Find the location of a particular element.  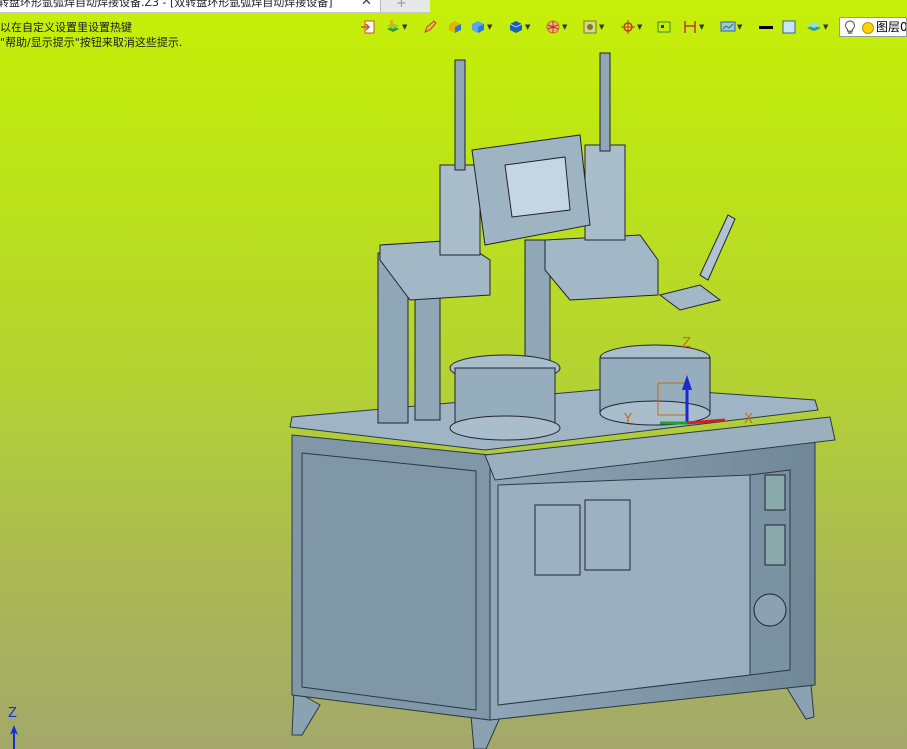

triad-z-arrow-icon is located at coordinates (14, 737).